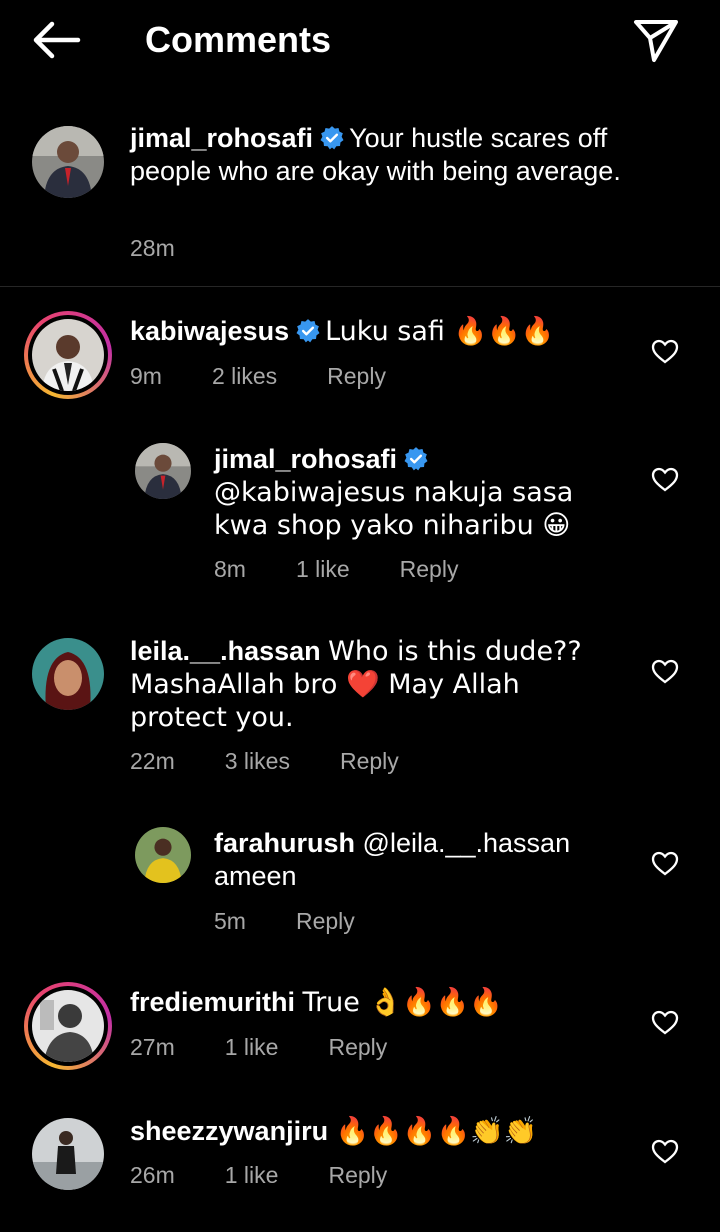 This screenshot has height=1232, width=720. Describe the element at coordinates (152, 761) in the screenshot. I see `comment-time: 22m` at that location.